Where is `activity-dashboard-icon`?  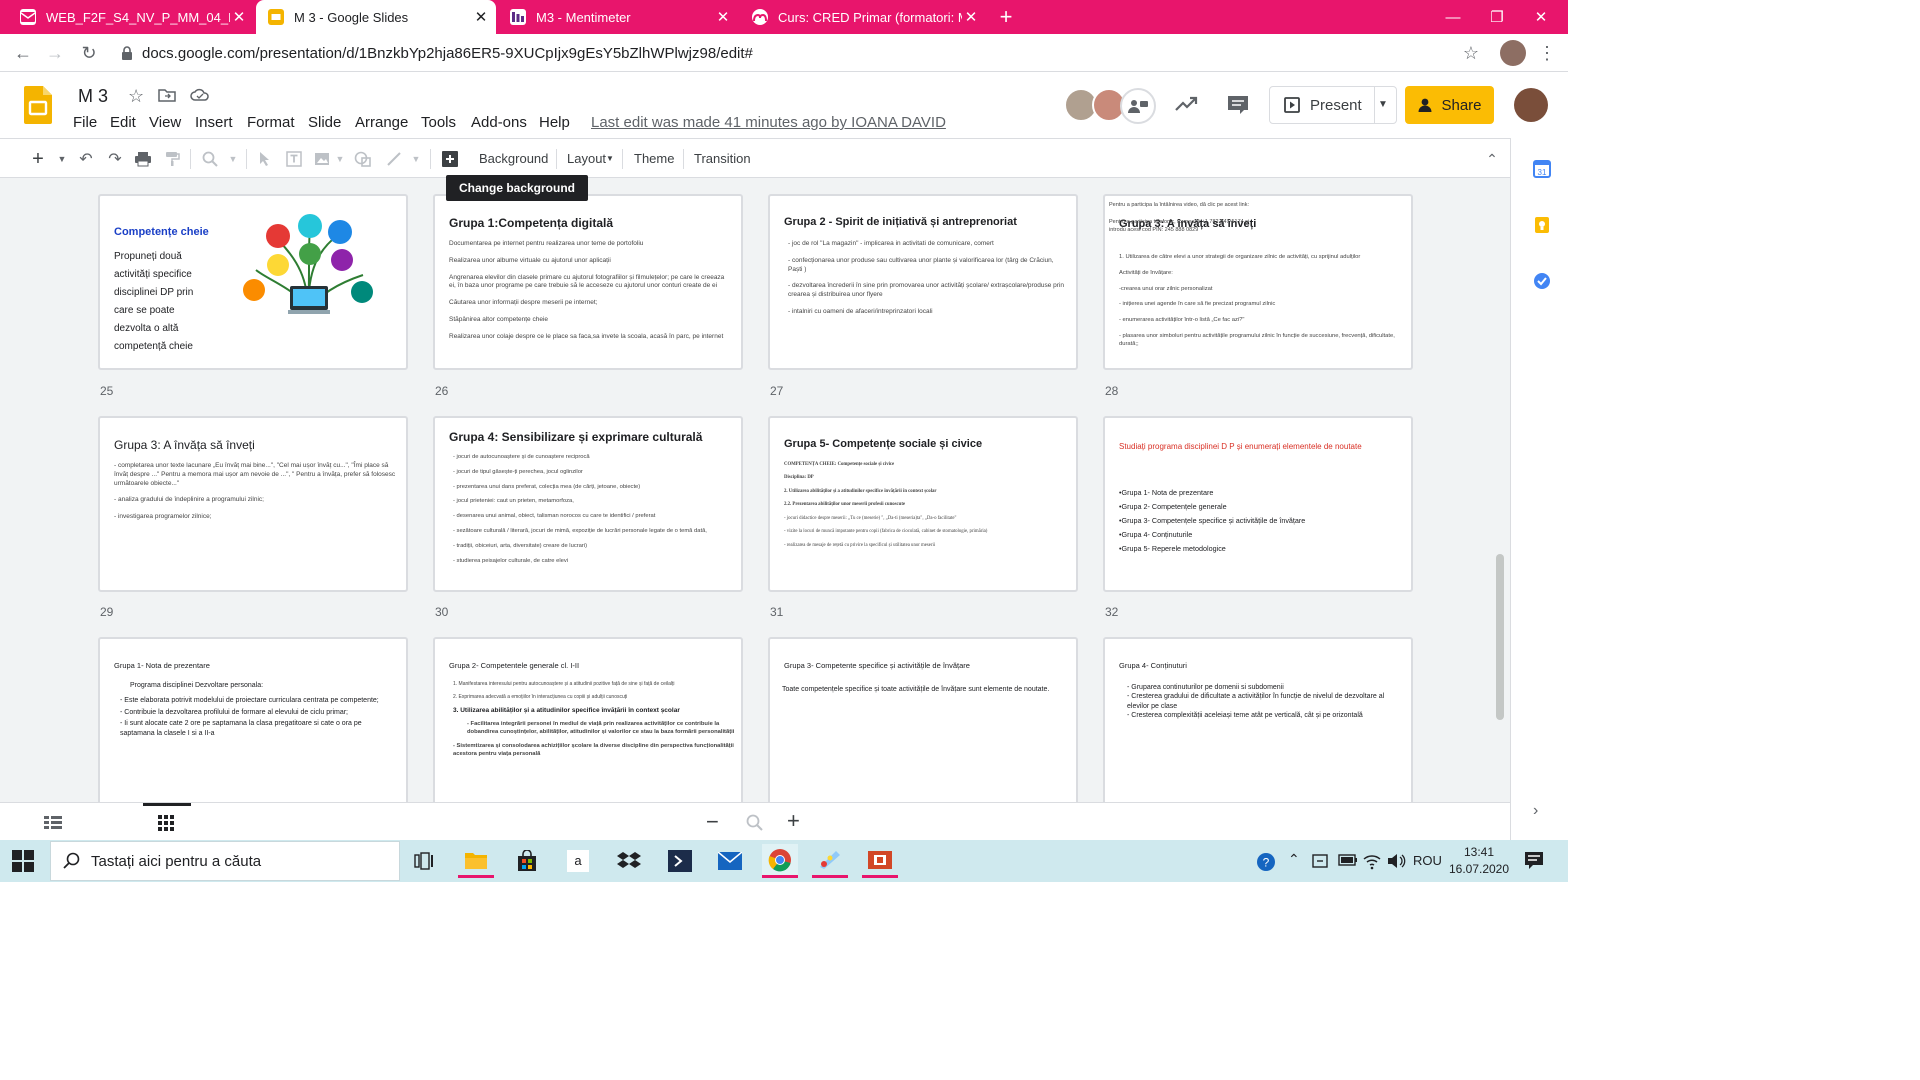 activity-dashboard-icon is located at coordinates (1186, 104).